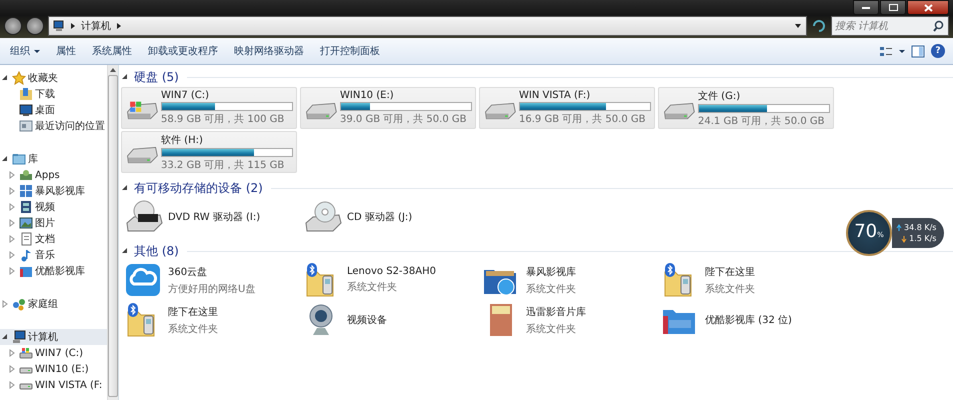  Describe the element at coordinates (26, 239) in the screenshot. I see `document-icon` at that location.